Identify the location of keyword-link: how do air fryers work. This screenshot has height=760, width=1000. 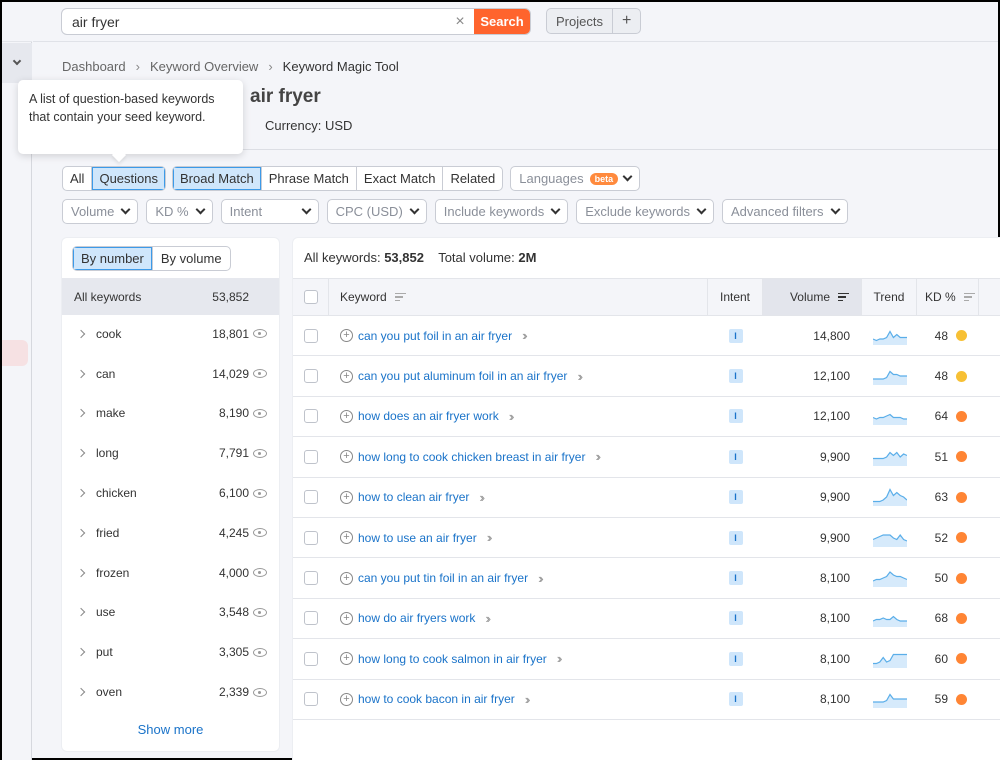
(416, 618).